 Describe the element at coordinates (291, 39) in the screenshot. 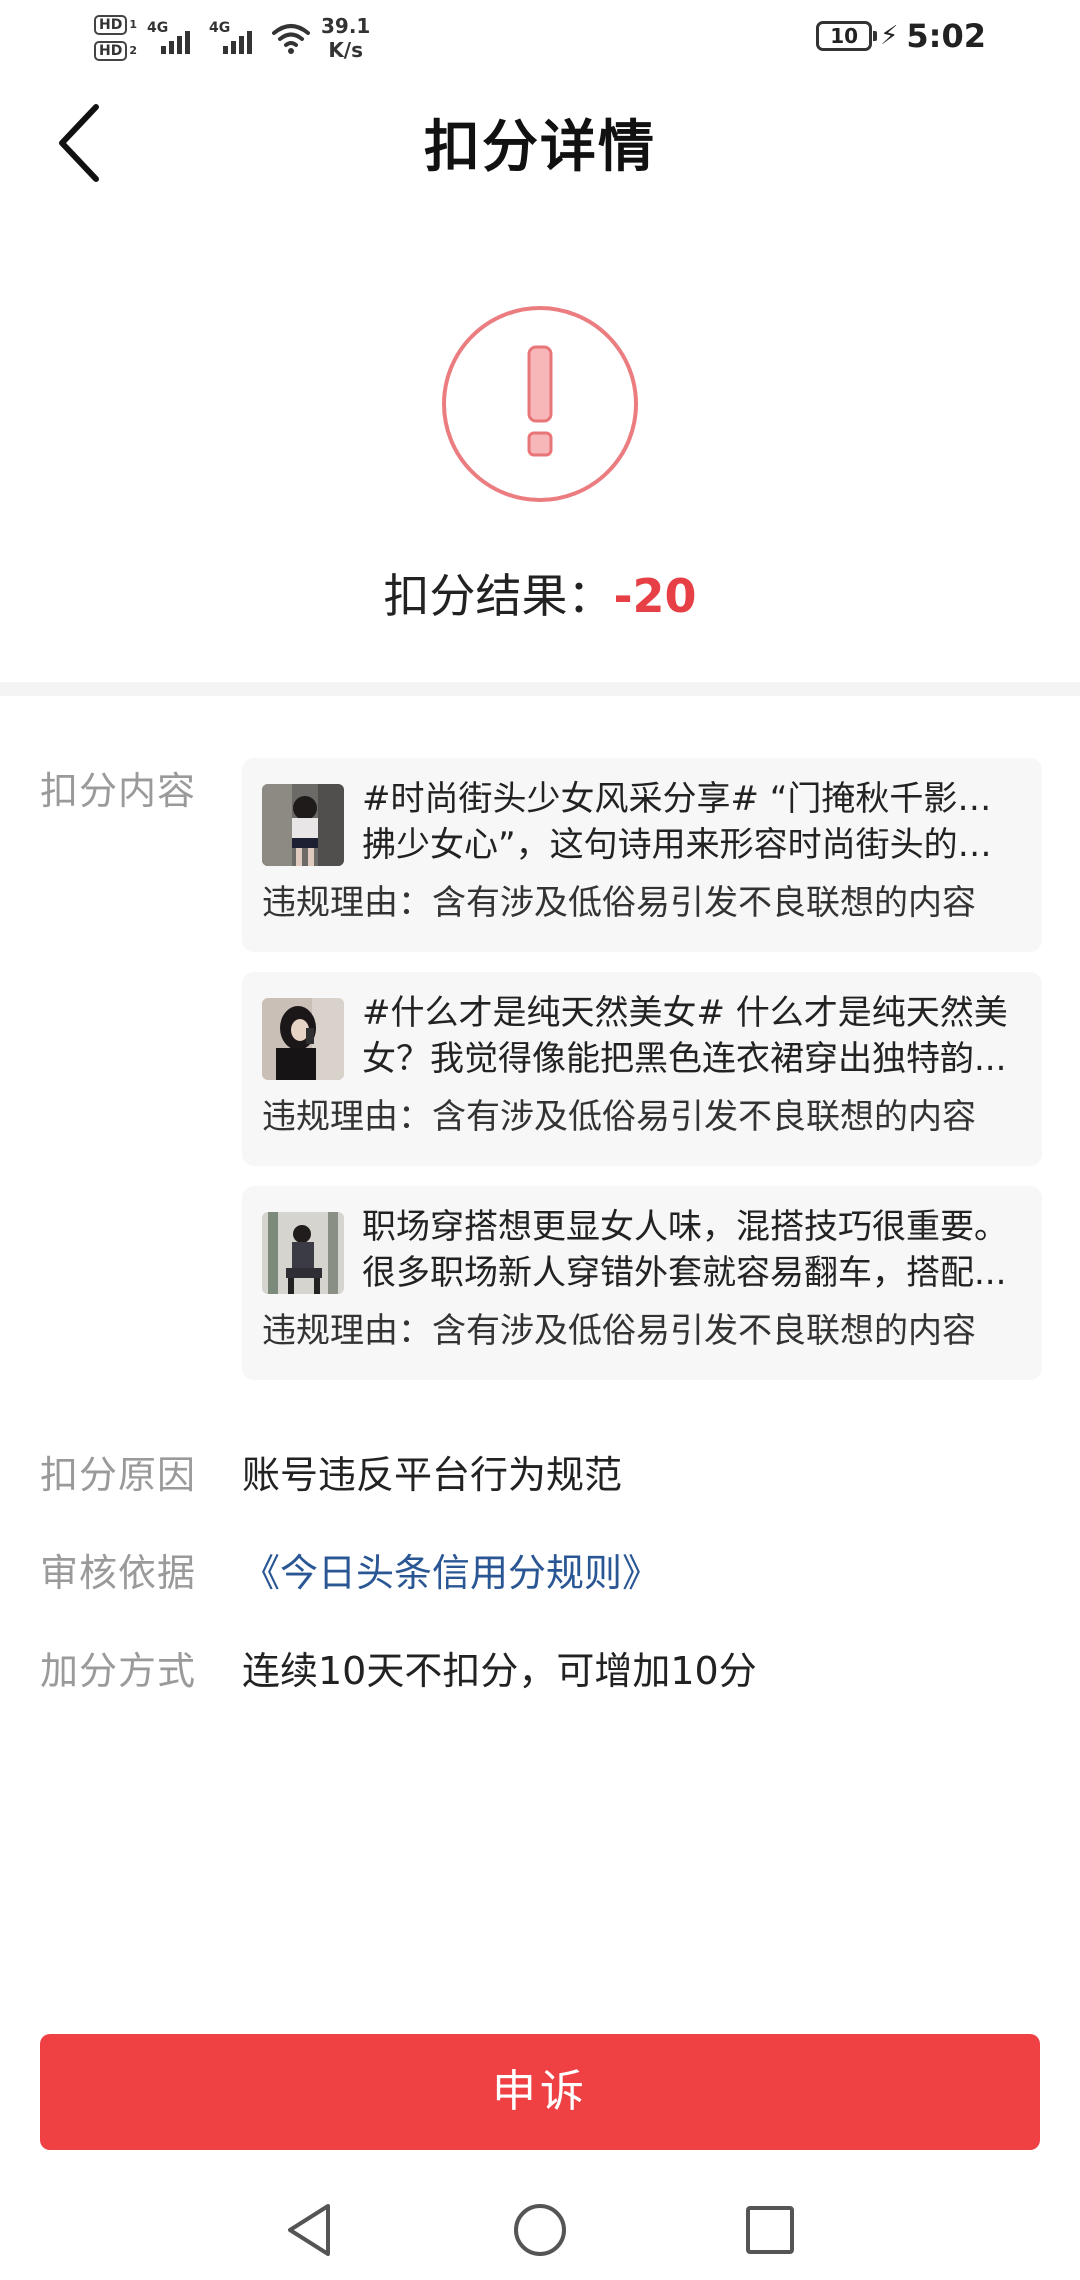

I see `wifi-icon` at that location.